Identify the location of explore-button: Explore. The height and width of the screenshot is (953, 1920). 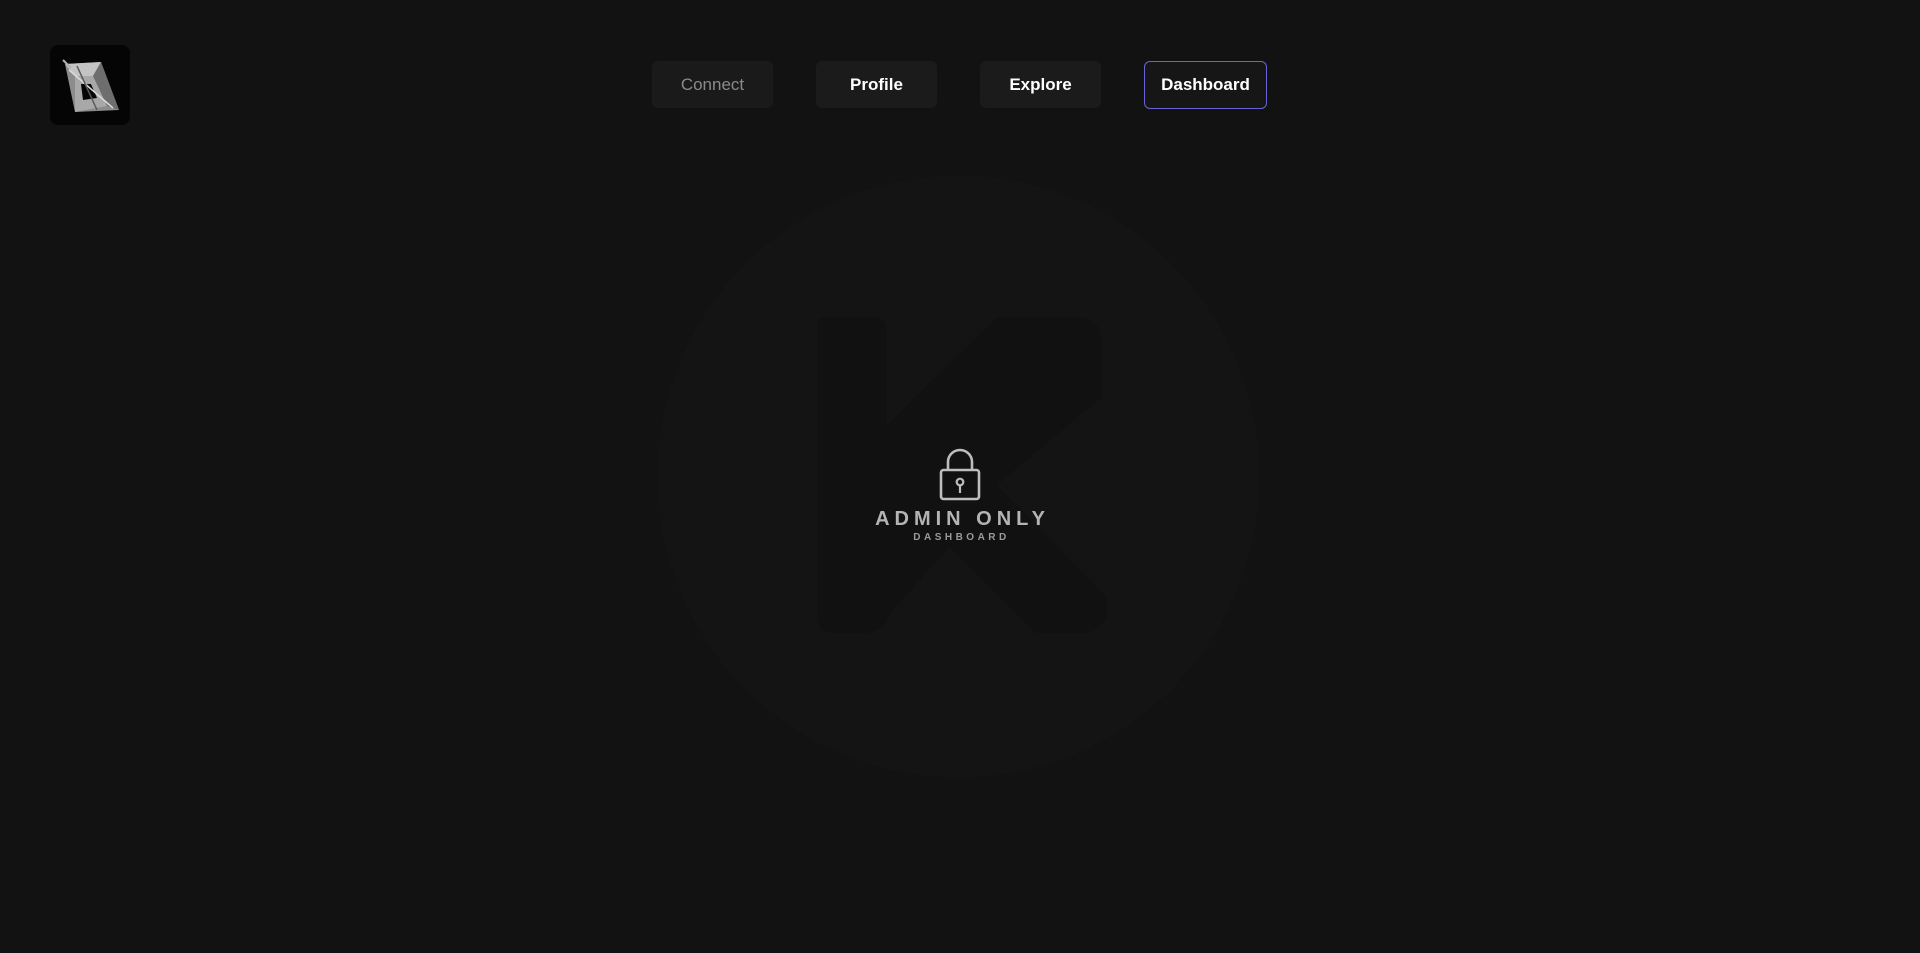
(1040, 84).